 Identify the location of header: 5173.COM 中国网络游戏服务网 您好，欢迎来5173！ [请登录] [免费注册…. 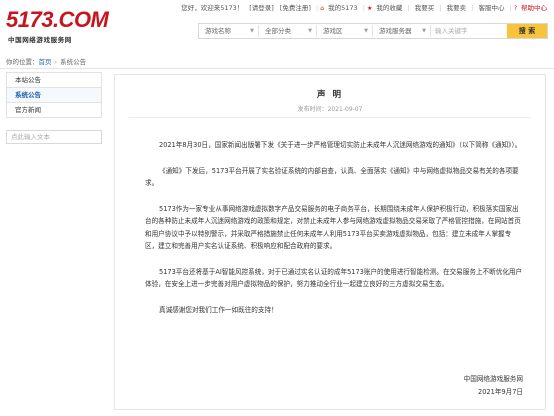
(277, 28).